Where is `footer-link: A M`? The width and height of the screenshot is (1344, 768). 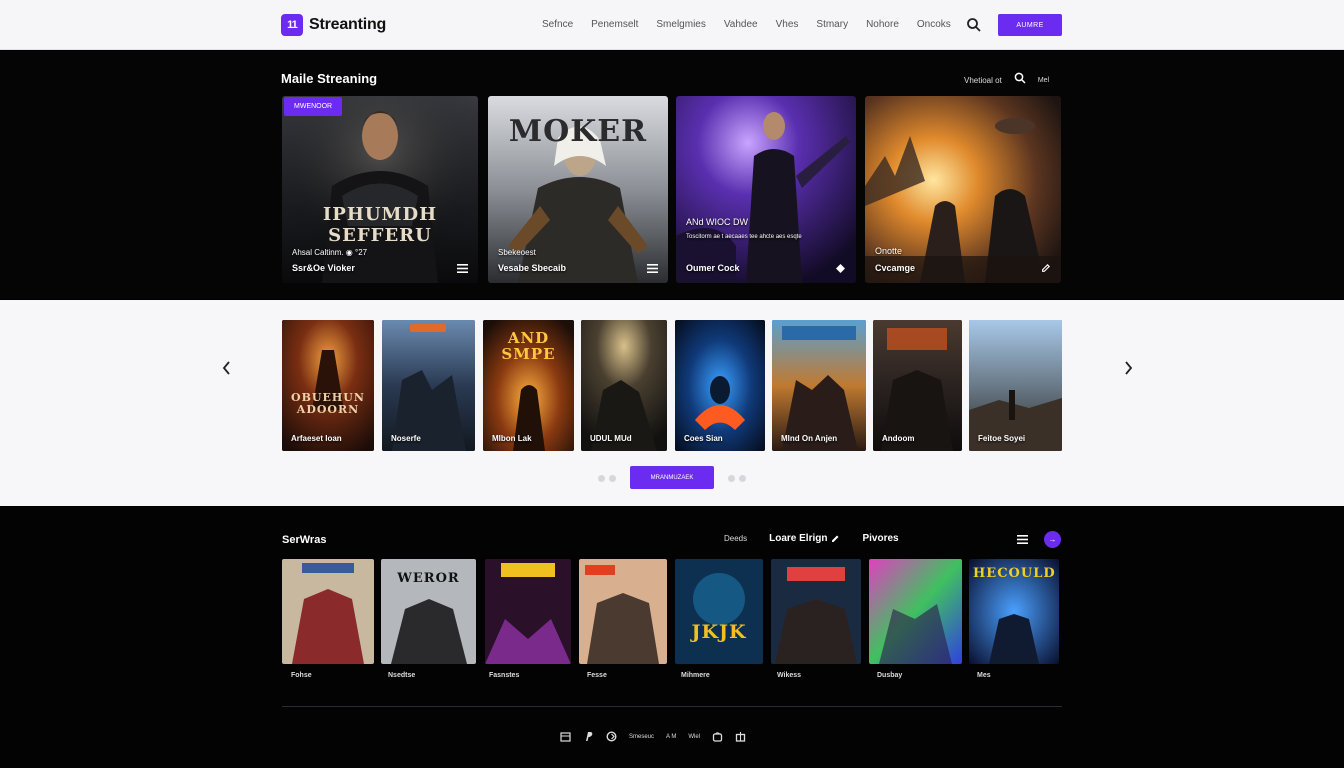
footer-link: A M is located at coordinates (671, 737).